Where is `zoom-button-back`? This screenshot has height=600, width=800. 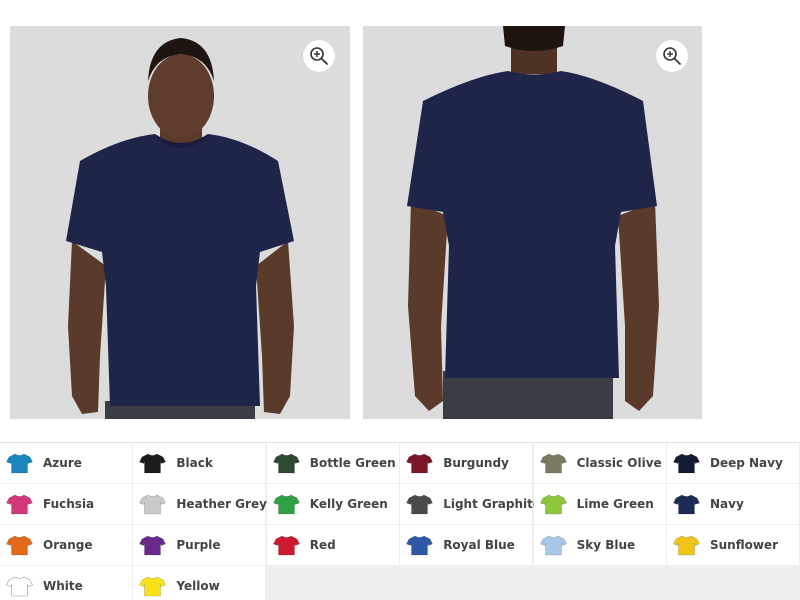 zoom-button-back is located at coordinates (672, 56).